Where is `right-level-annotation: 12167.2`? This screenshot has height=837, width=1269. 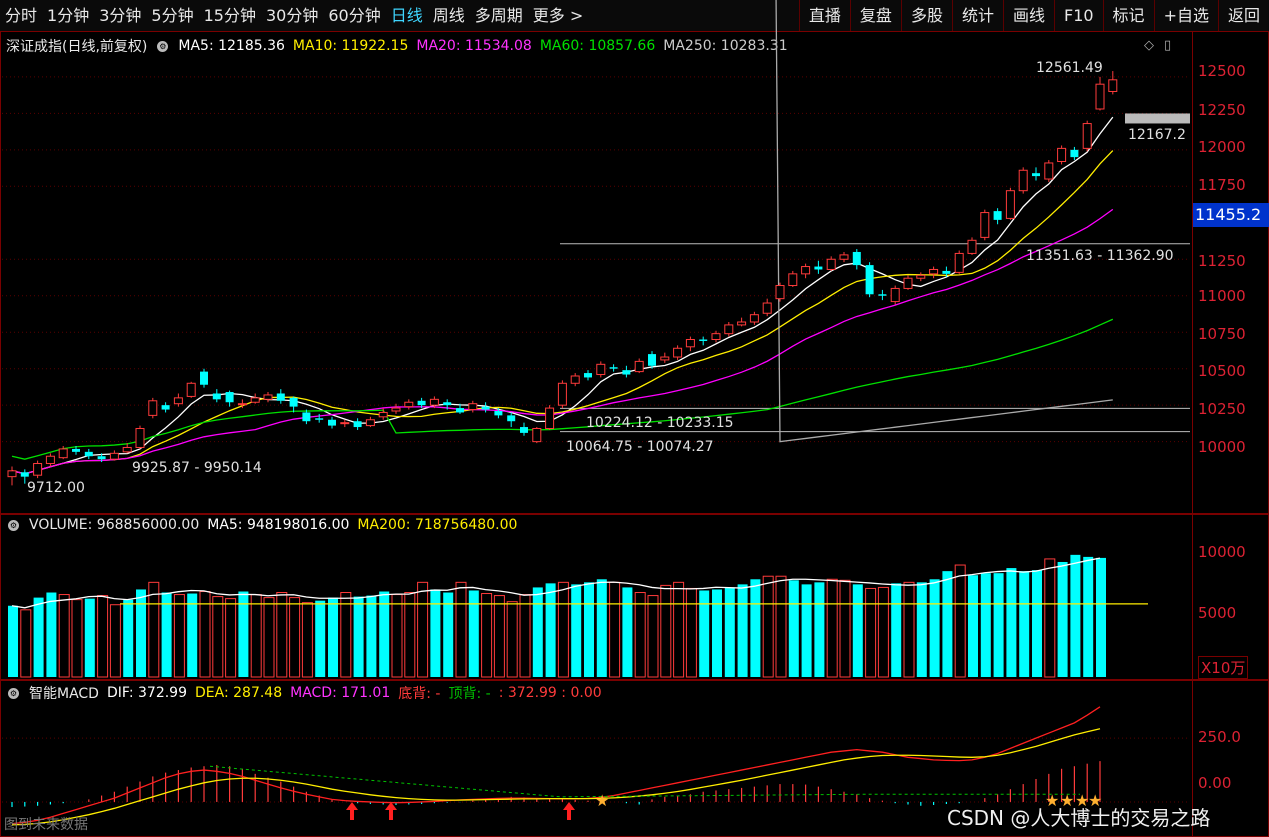 right-level-annotation: 12167.2 is located at coordinates (1157, 135).